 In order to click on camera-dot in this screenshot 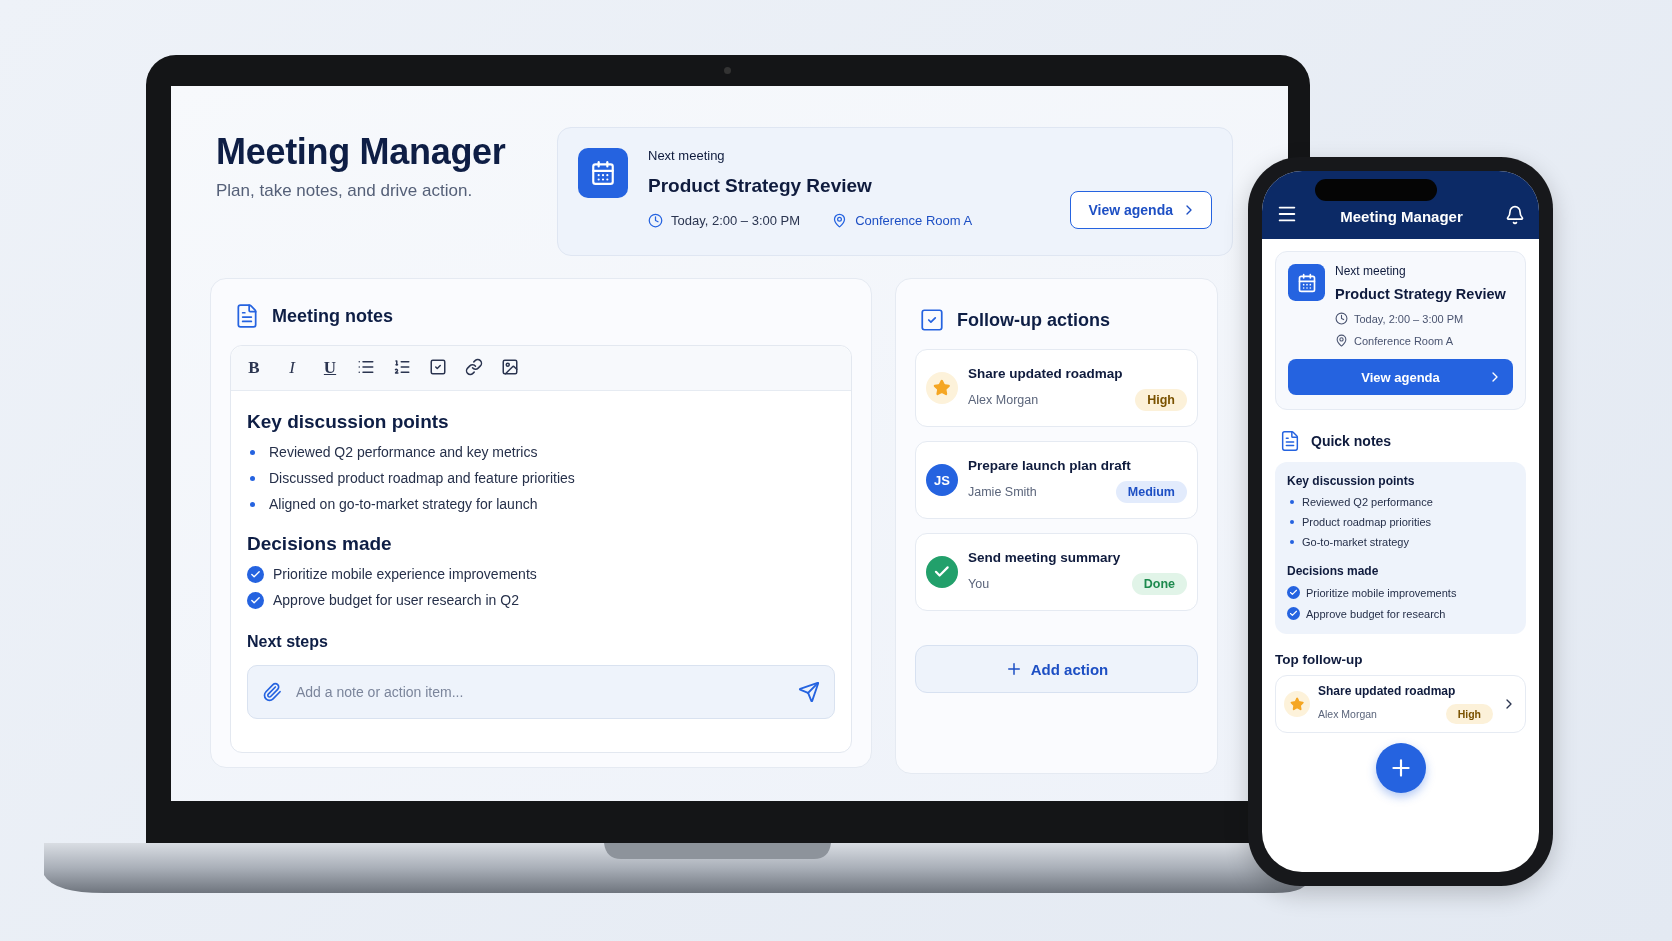, I will do `click(727, 70)`.